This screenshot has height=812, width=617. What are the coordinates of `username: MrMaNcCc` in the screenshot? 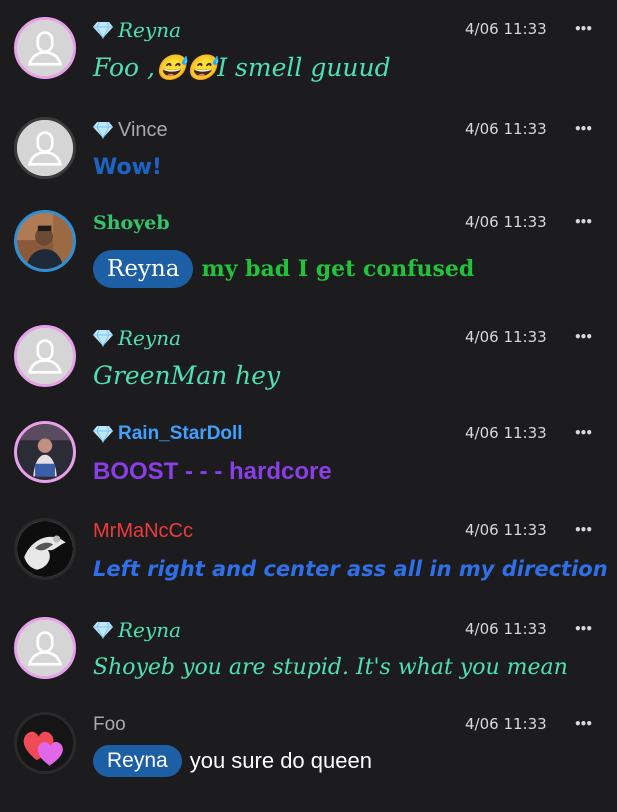 It's located at (143, 531).